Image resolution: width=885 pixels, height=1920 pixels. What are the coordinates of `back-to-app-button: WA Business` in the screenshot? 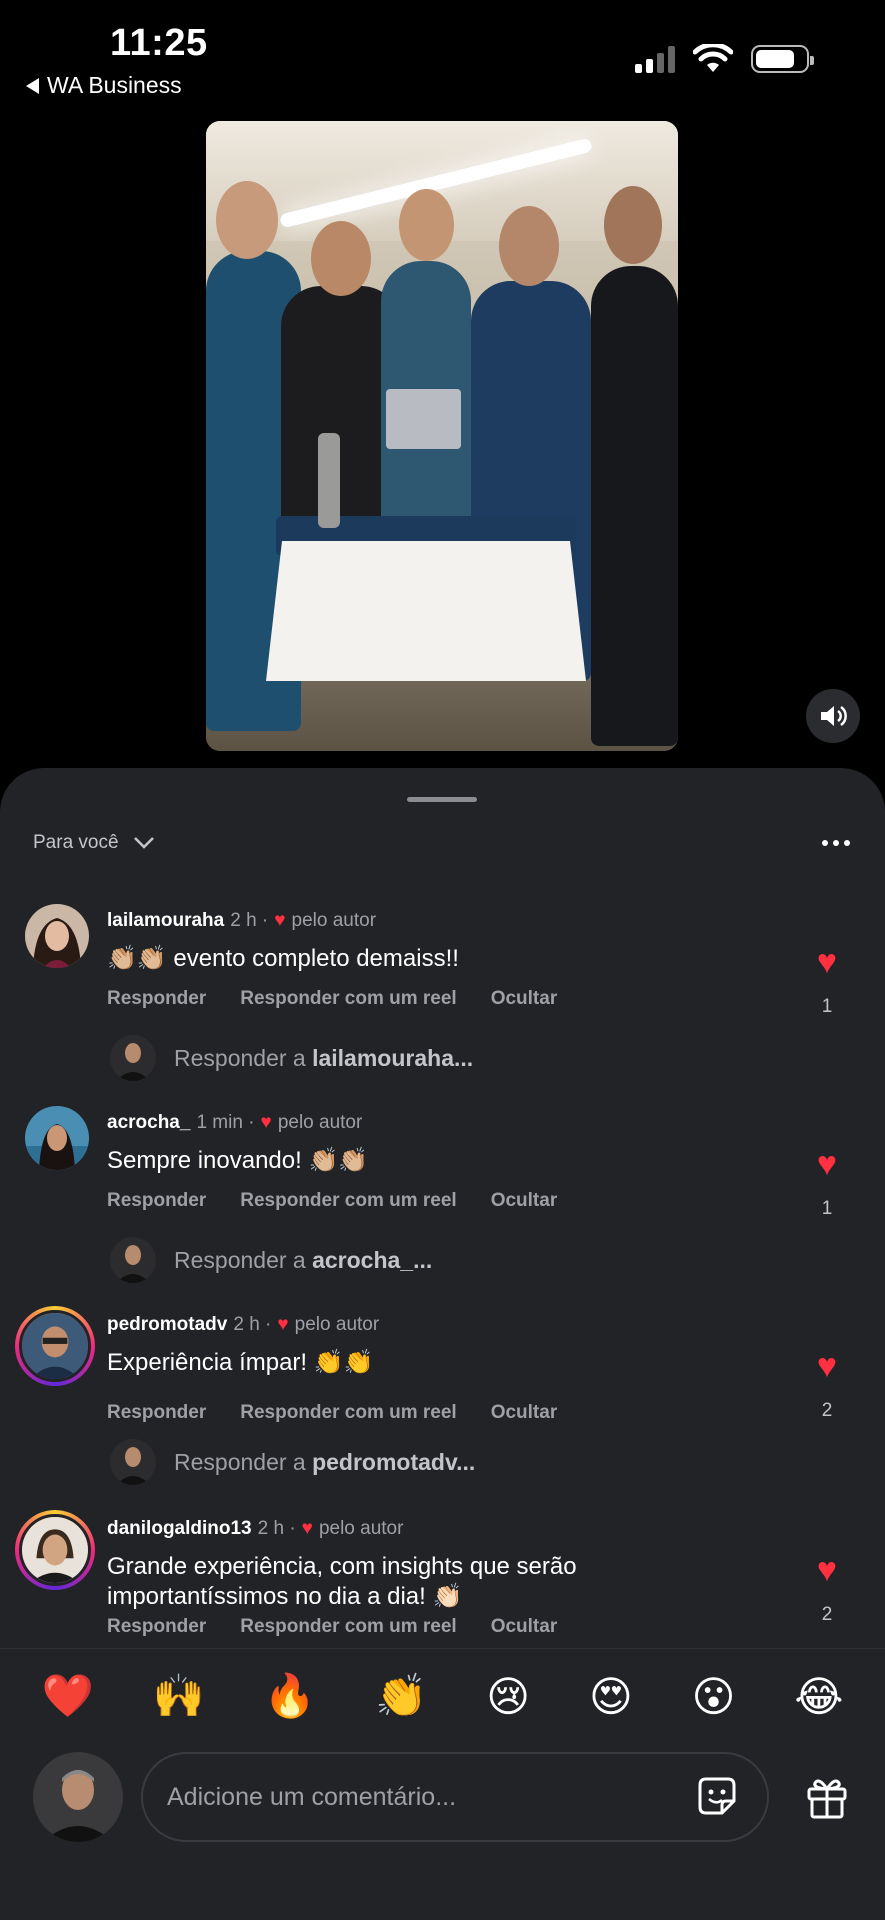 It's located at (104, 85).